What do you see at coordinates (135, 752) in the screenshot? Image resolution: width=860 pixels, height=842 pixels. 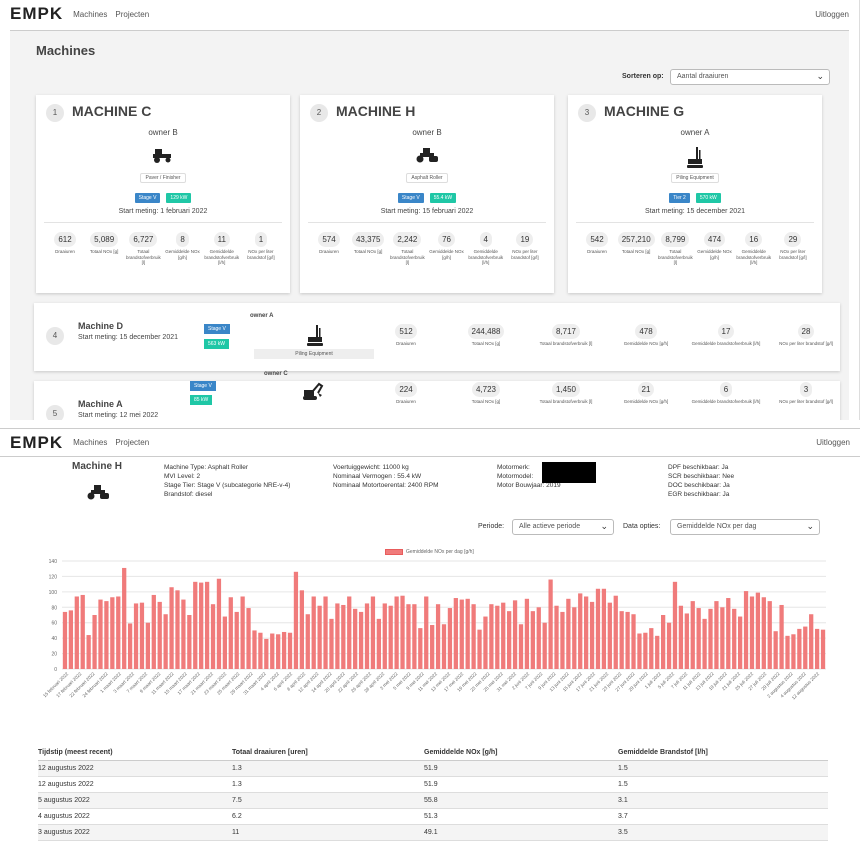 I see `table-header-cell: Tijdstip (meest recent)` at bounding box center [135, 752].